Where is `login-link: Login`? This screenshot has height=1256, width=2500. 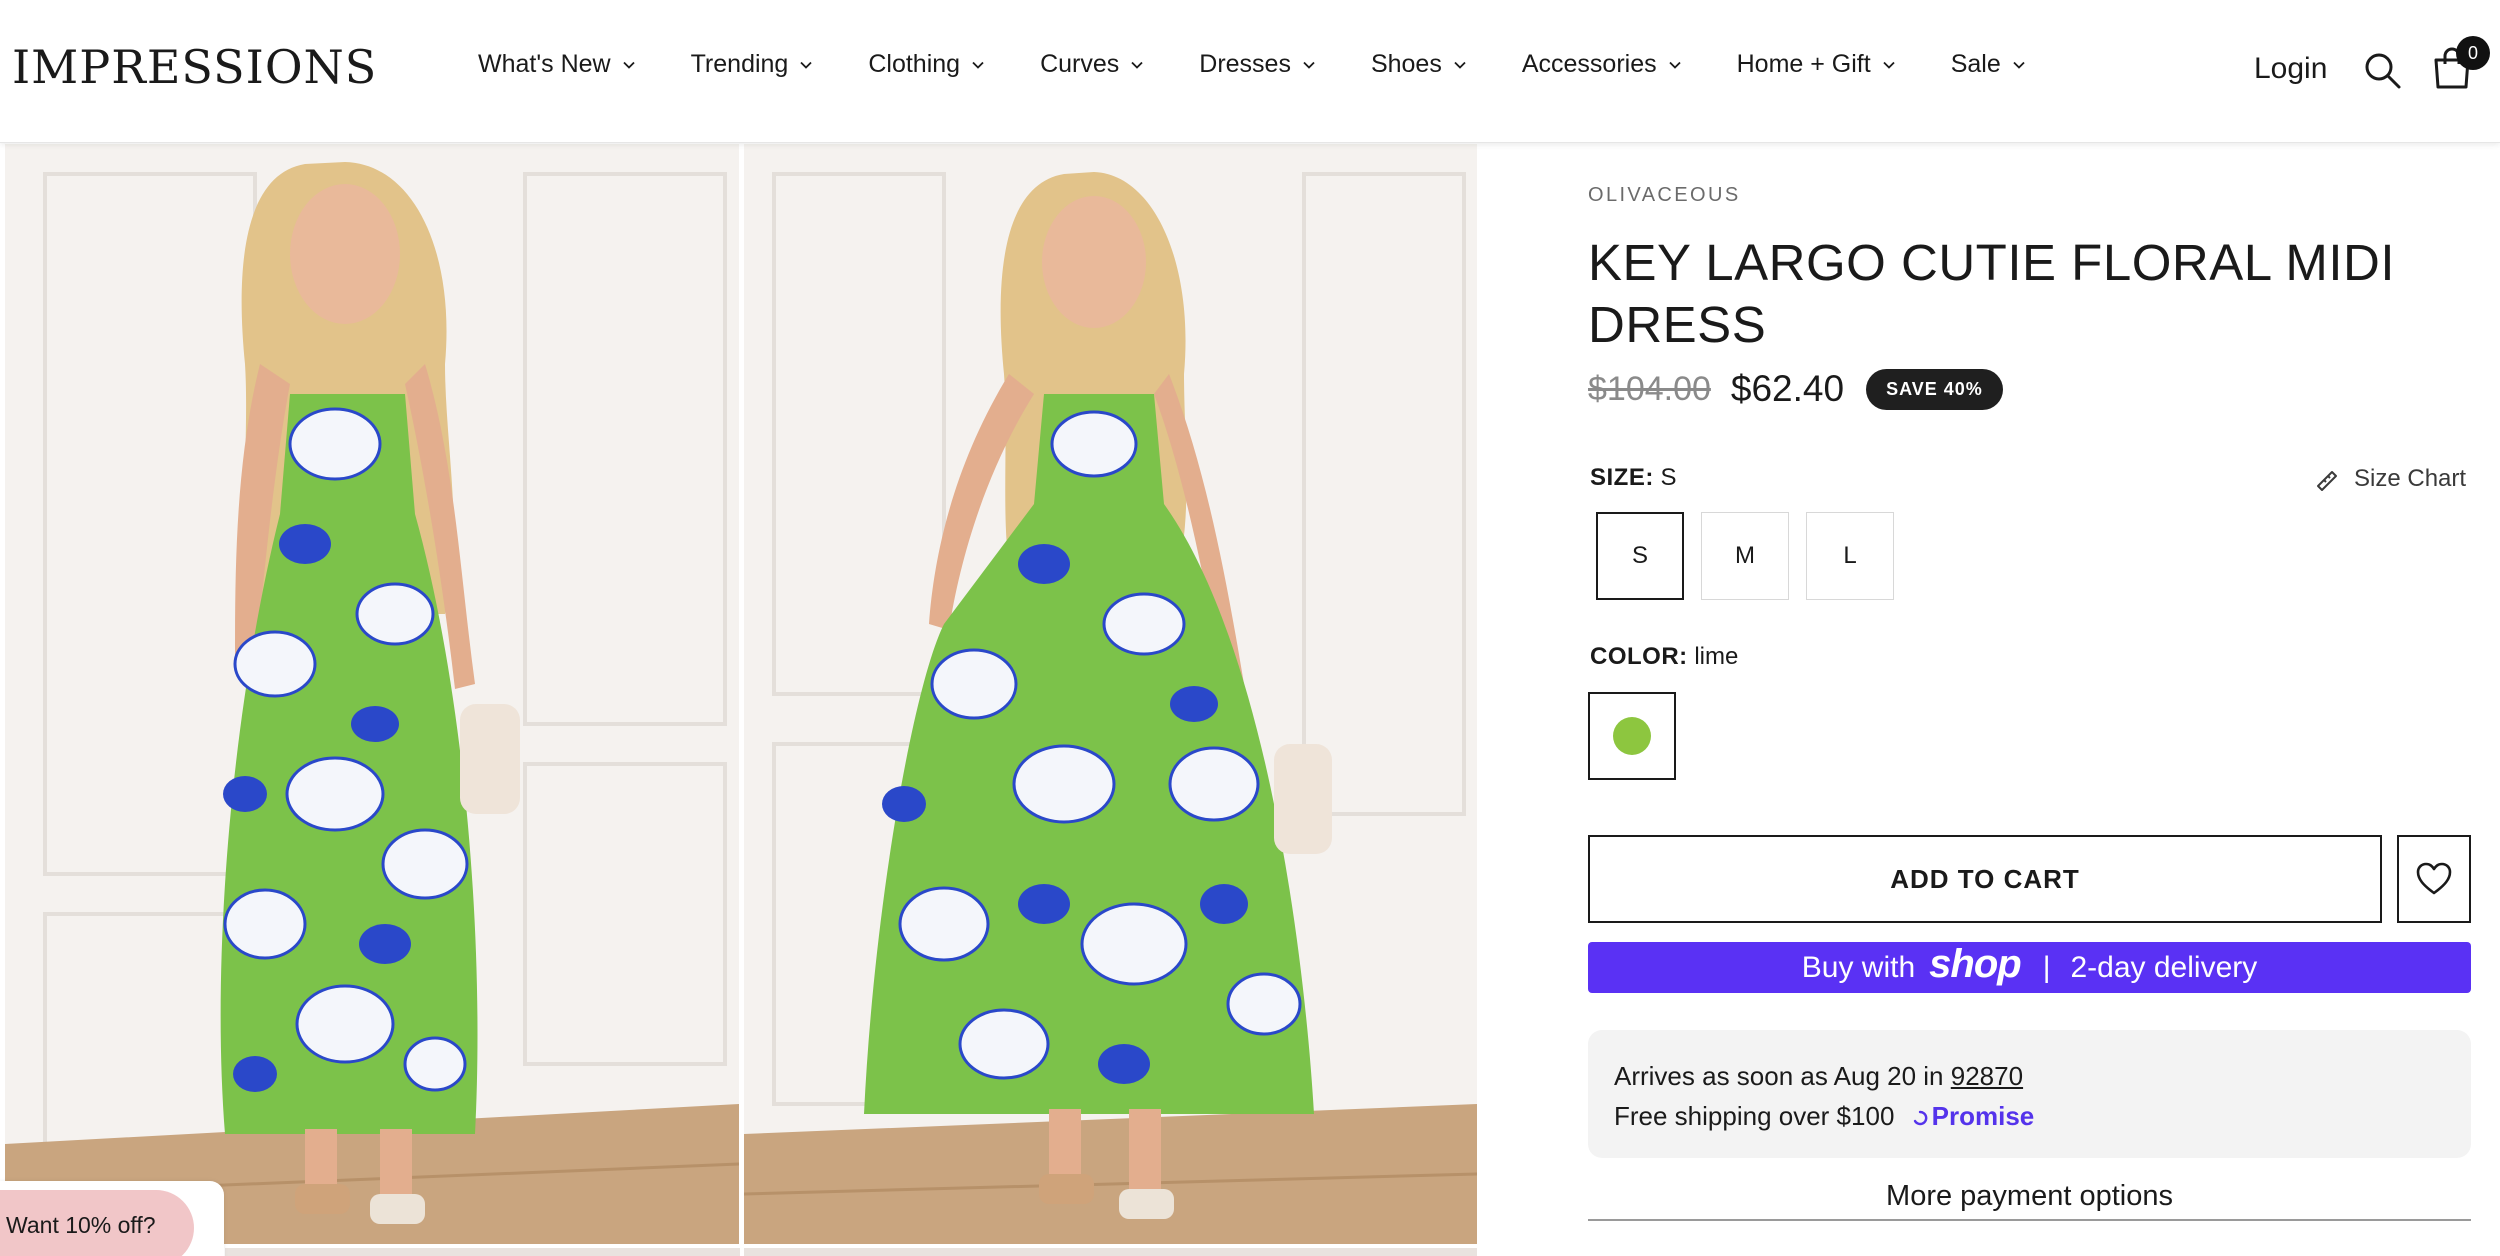 login-link: Login is located at coordinates (2290, 69).